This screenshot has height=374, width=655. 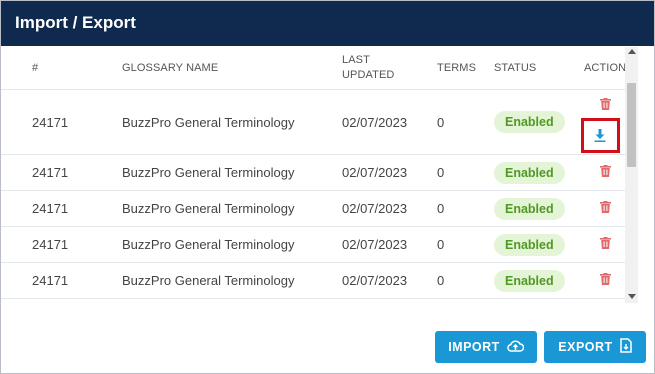 What do you see at coordinates (61, 300) in the screenshot?
I see `row-id-partial` at bounding box center [61, 300].